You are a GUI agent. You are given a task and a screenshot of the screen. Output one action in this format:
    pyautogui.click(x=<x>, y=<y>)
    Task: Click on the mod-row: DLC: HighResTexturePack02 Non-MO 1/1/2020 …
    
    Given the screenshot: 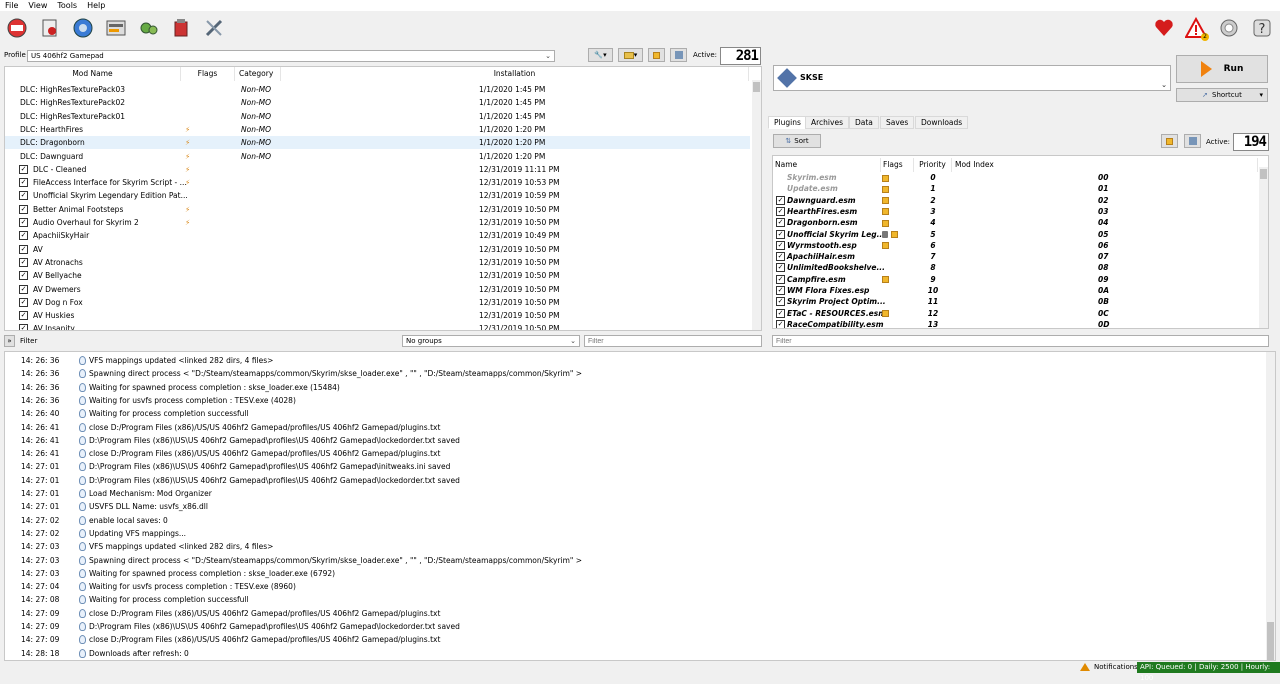 What is the action you would take?
    pyautogui.click(x=377, y=102)
    